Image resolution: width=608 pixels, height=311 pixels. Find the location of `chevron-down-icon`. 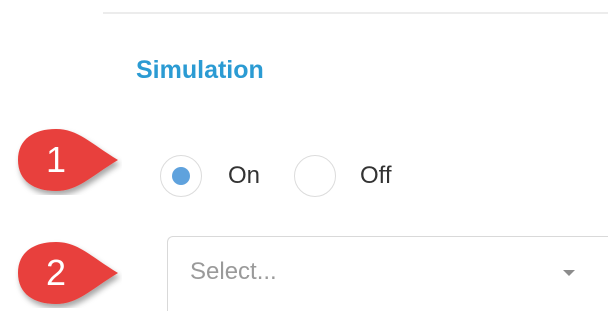

chevron-down-icon is located at coordinates (569, 273).